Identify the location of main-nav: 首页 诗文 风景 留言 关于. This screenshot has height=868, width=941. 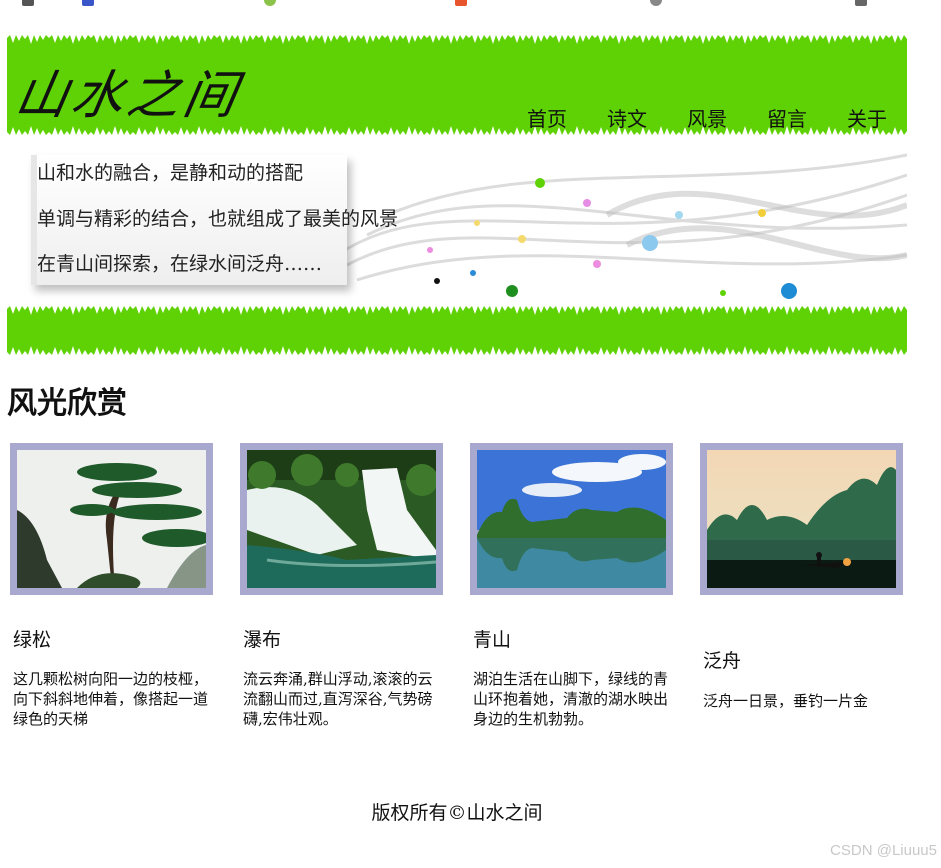
(707, 117).